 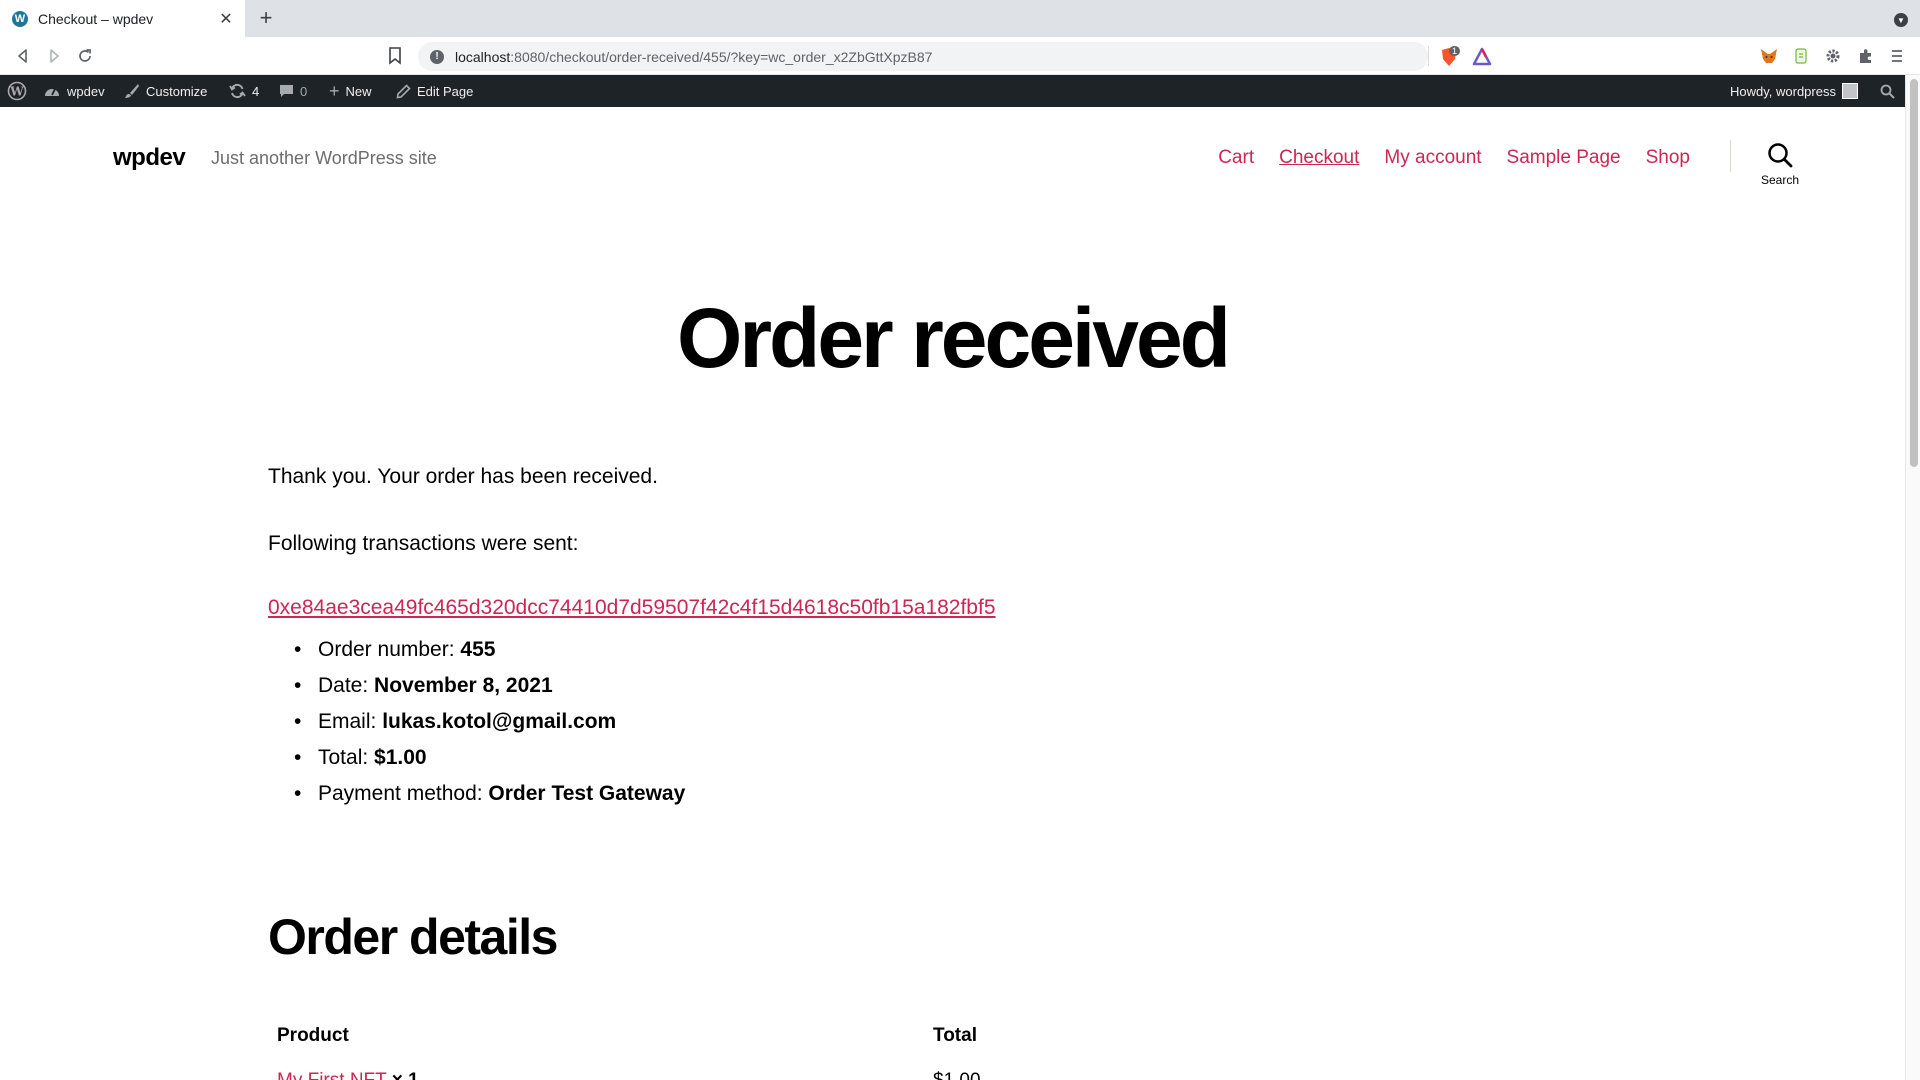 I want to click on admin-site-menu: wpdev, so click(x=74, y=91).